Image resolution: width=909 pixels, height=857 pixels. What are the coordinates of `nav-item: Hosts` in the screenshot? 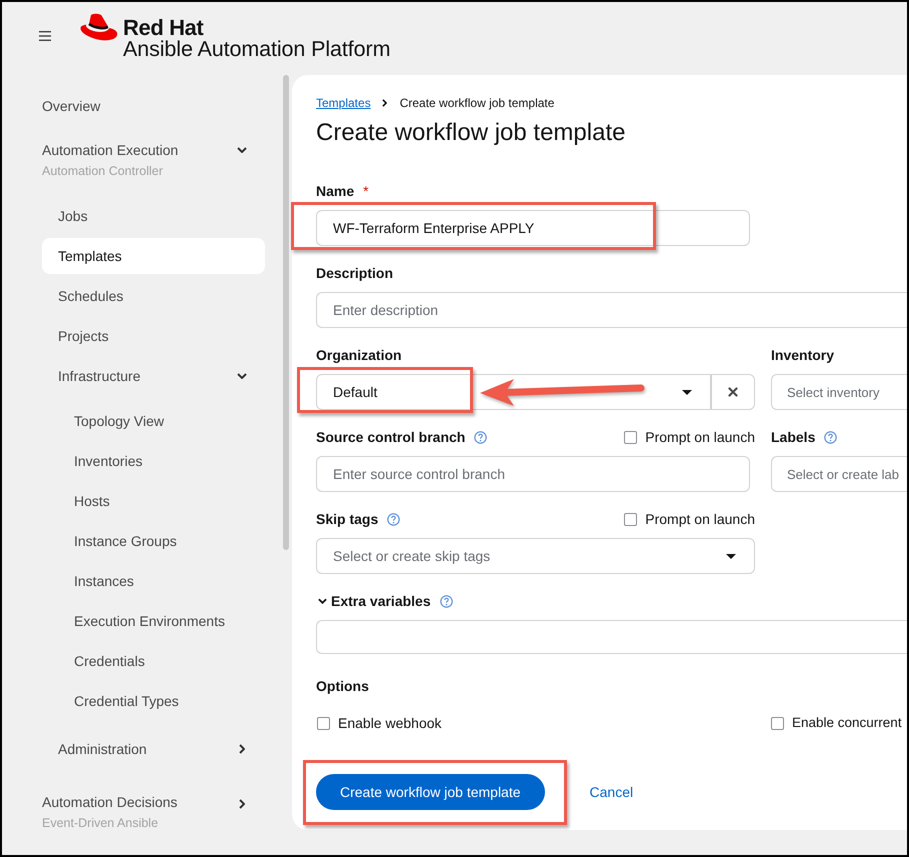 It's located at (161, 501).